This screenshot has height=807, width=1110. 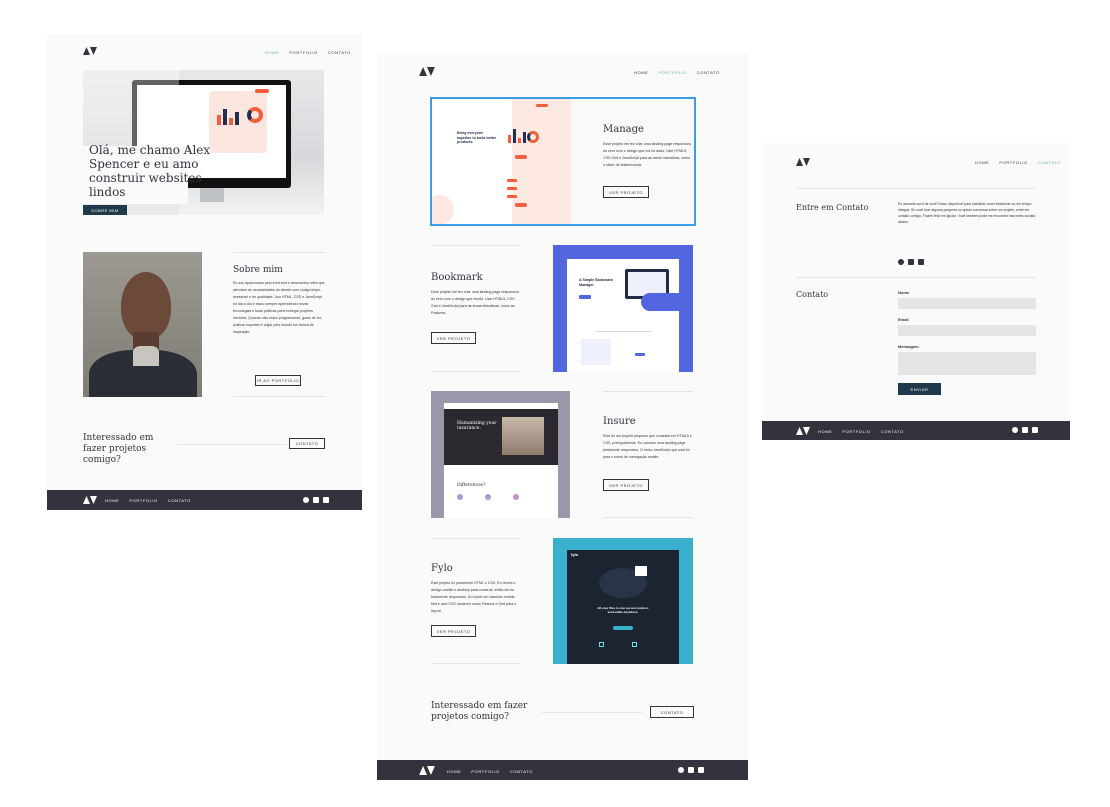 I want to click on fylo-shot-brand: fylo, so click(x=575, y=554).